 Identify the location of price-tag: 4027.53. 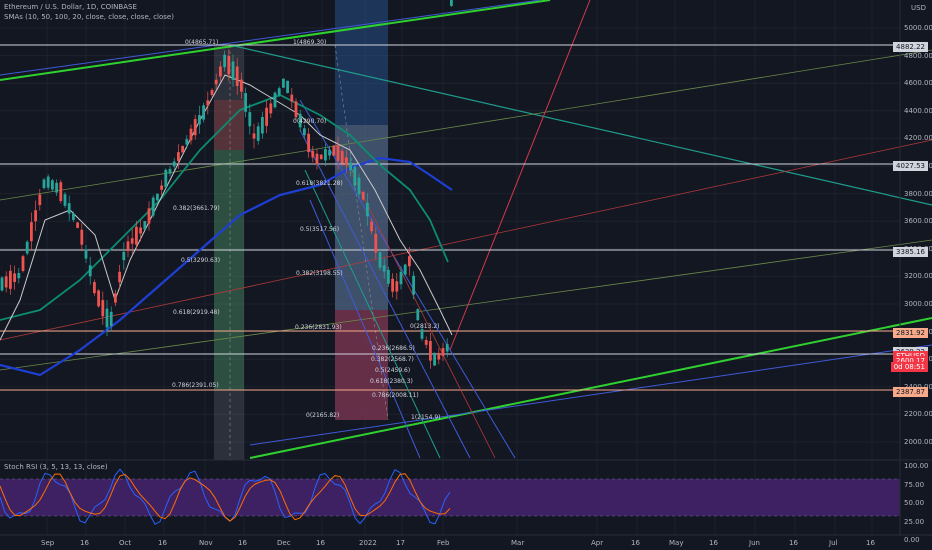
(910, 166).